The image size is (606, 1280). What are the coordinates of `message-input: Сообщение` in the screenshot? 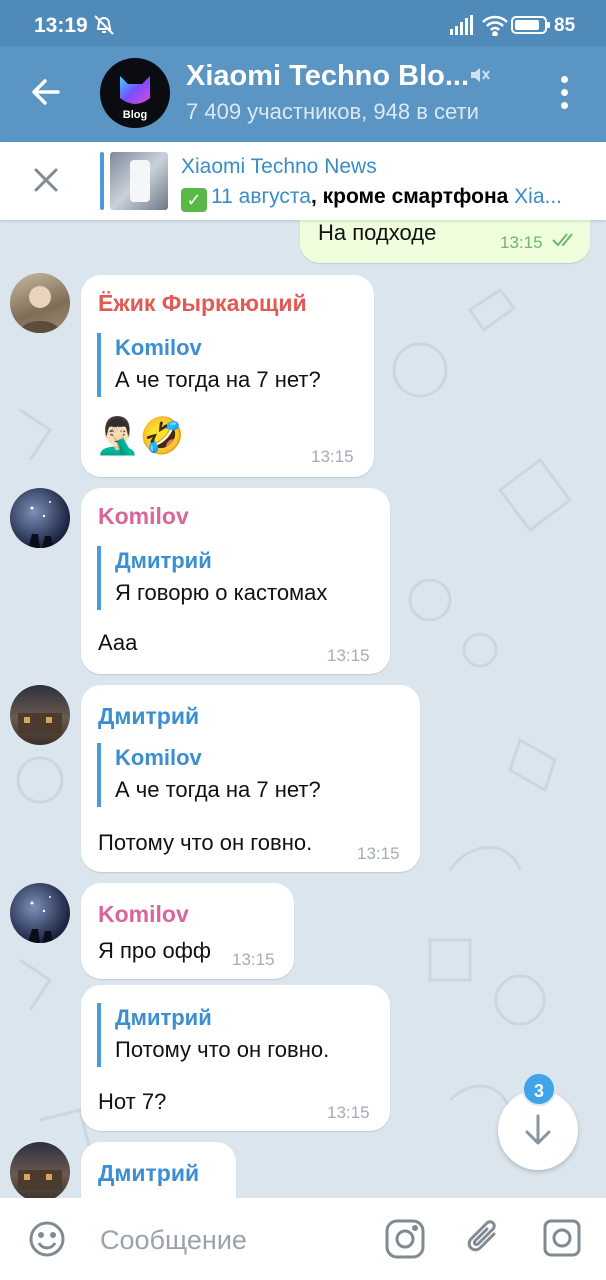 It's located at (173, 1240).